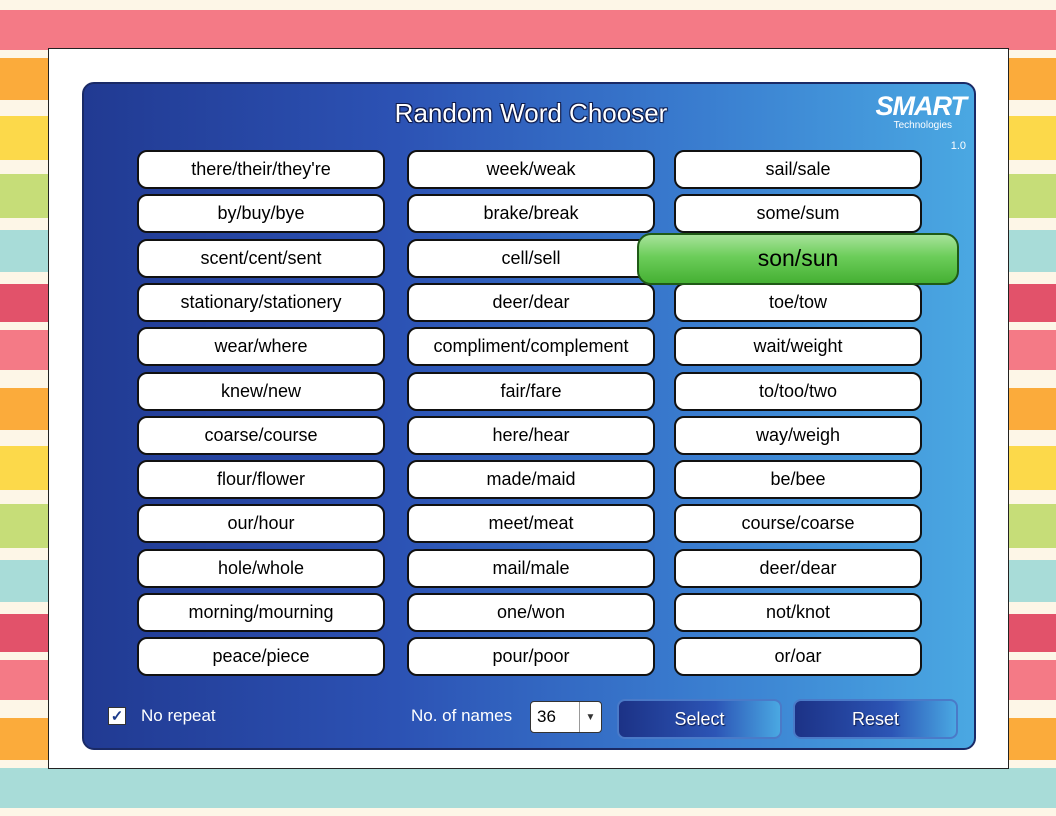  What do you see at coordinates (921, 106) in the screenshot?
I see `logo-wordmark: SMART` at bounding box center [921, 106].